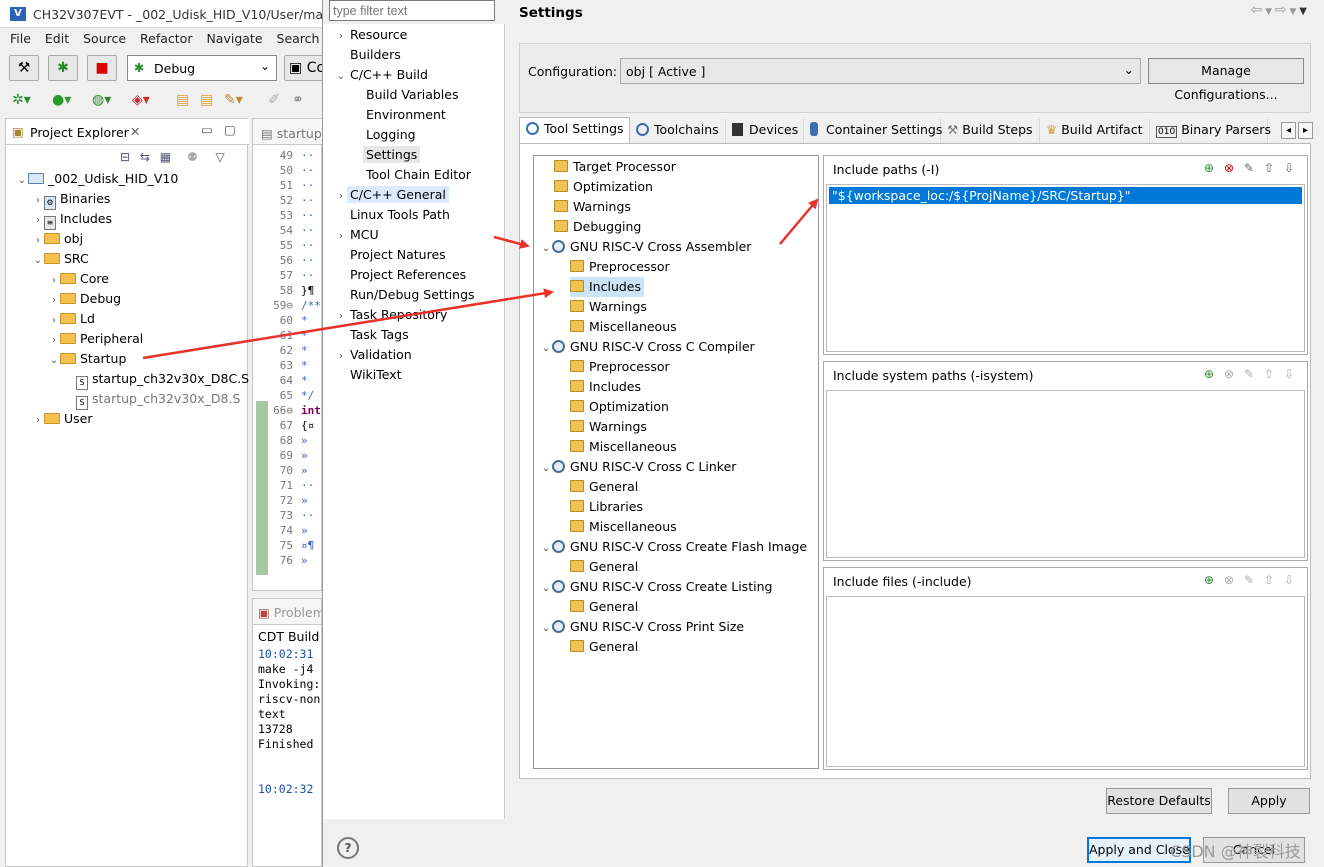  I want to click on nav-item-logging: Logging, so click(385, 135).